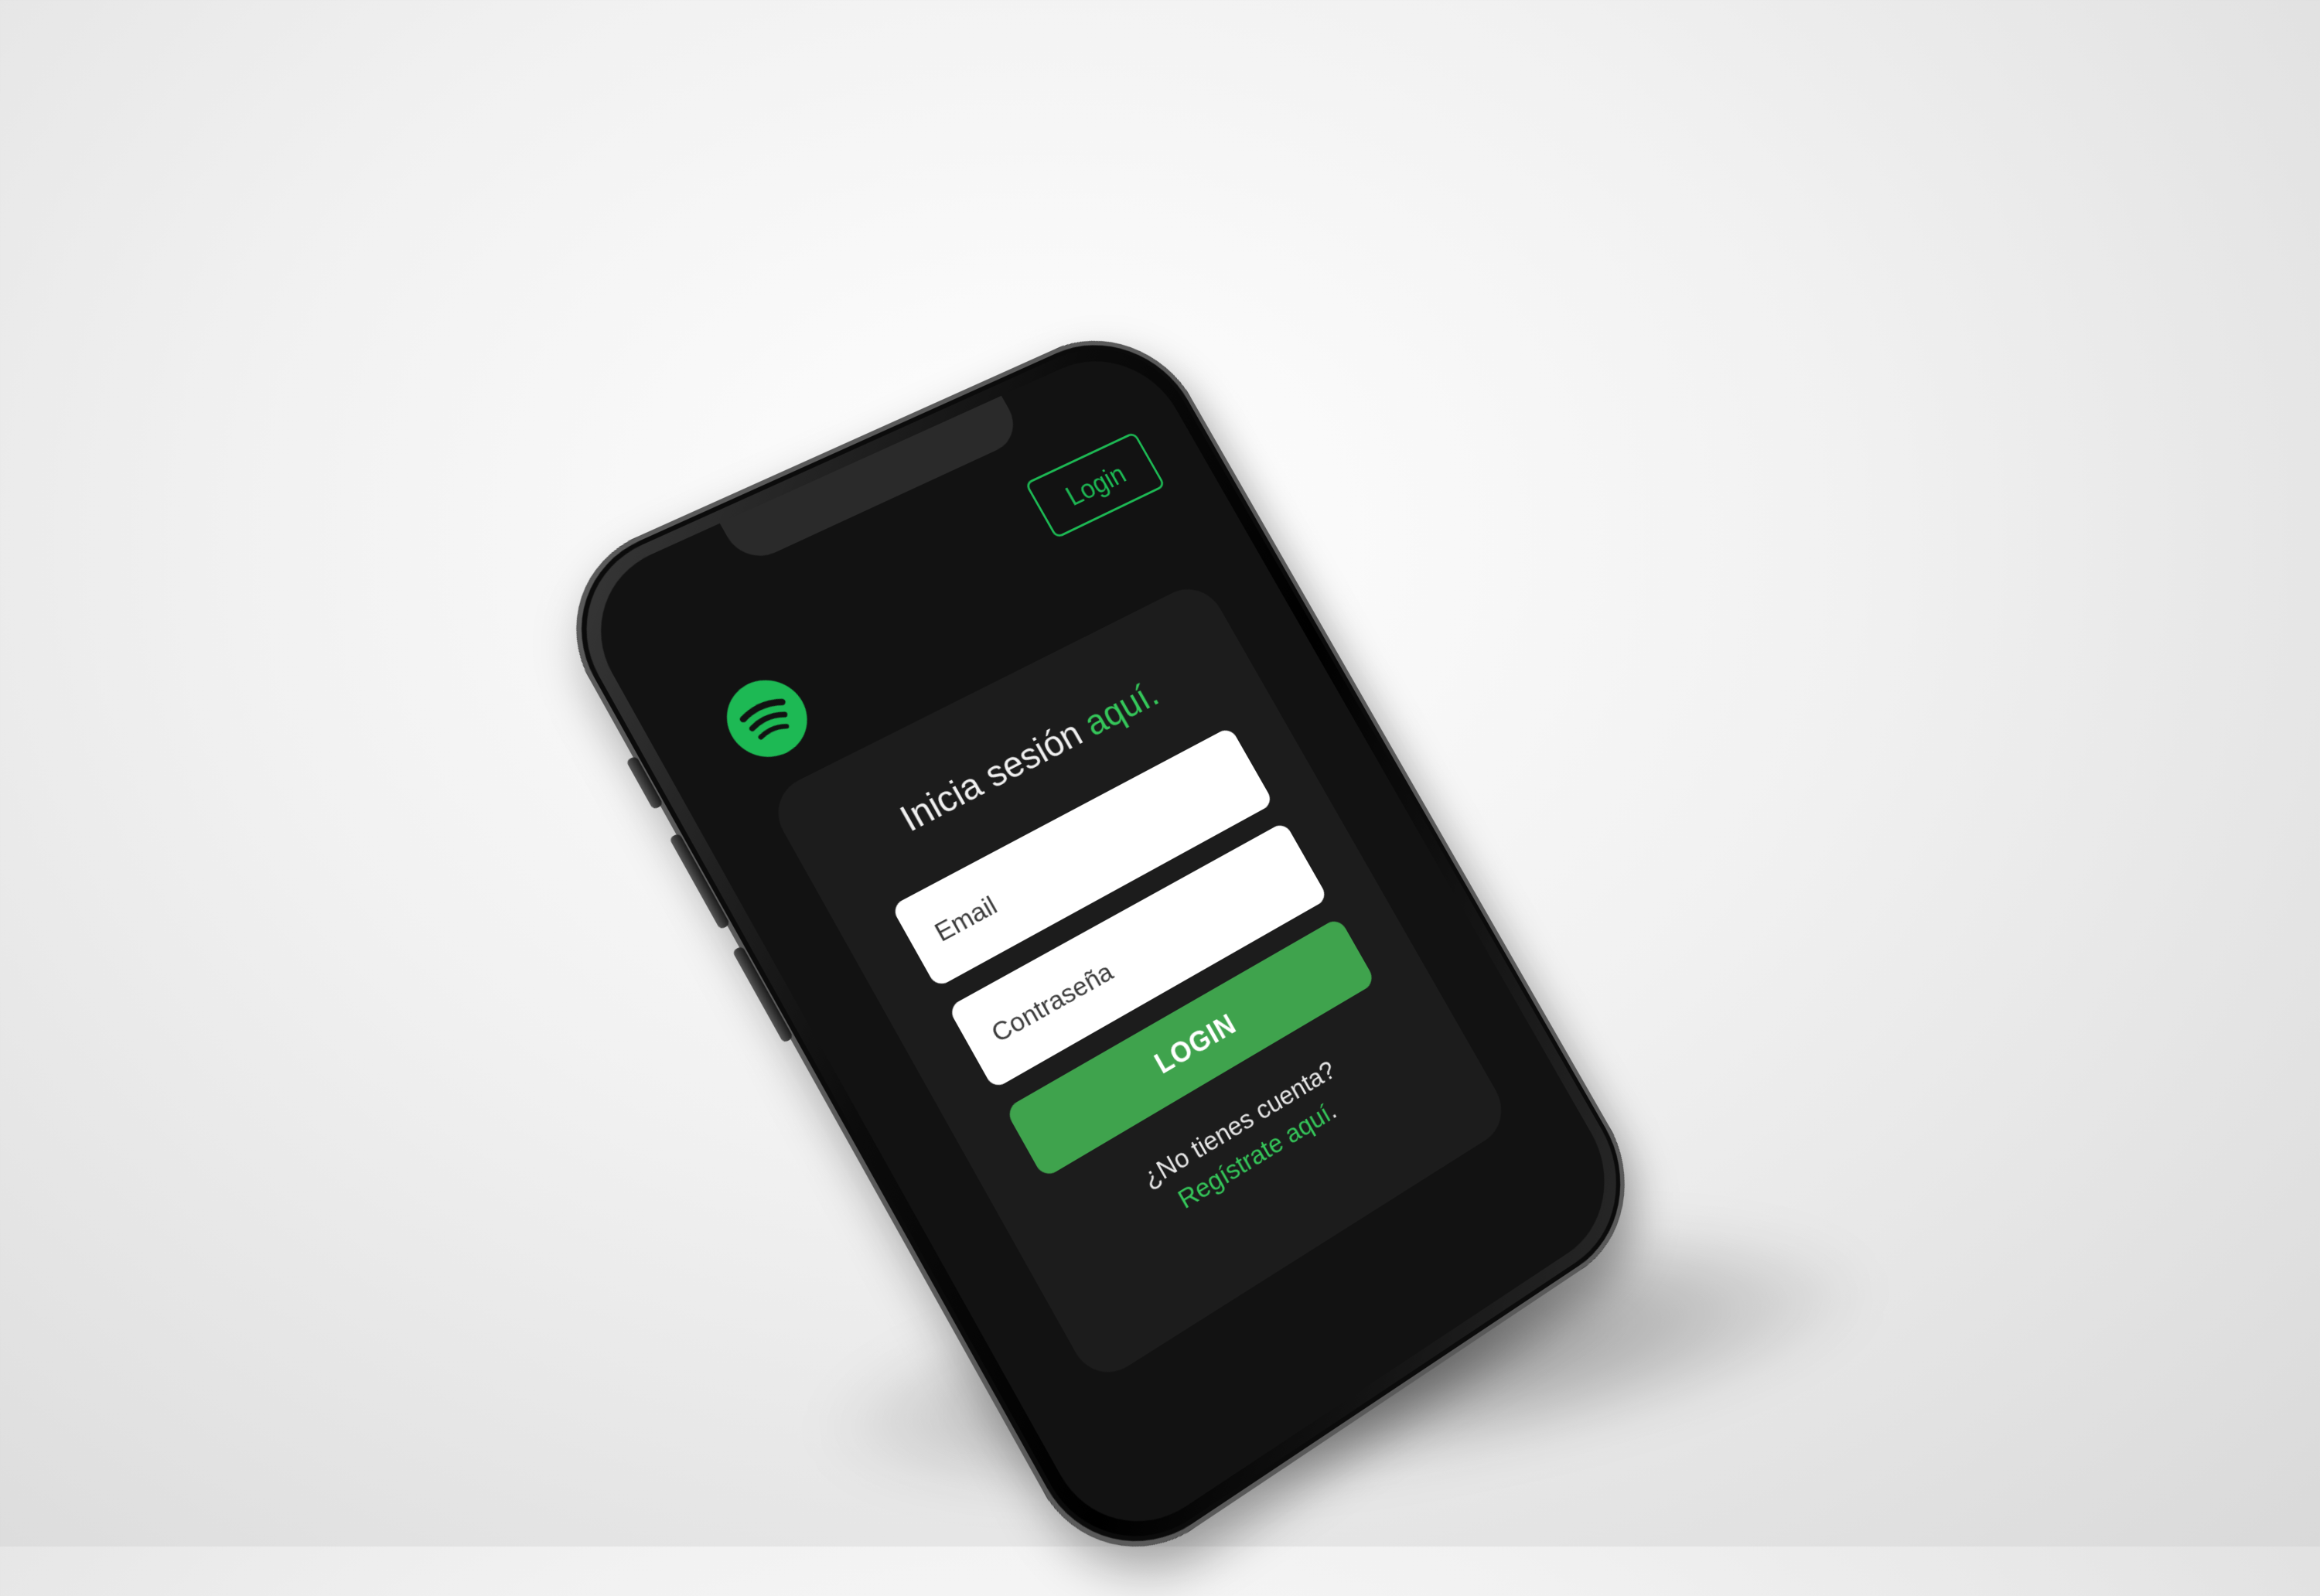 Image resolution: width=2320 pixels, height=1596 pixels. Describe the element at coordinates (645, 782) in the screenshot. I see `mute-switch` at that location.